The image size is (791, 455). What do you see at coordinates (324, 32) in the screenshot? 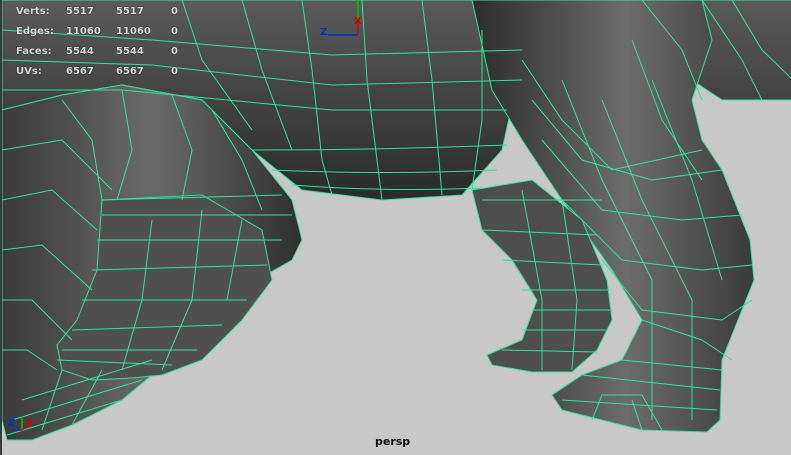
I see `axis-z-label: Z` at bounding box center [324, 32].